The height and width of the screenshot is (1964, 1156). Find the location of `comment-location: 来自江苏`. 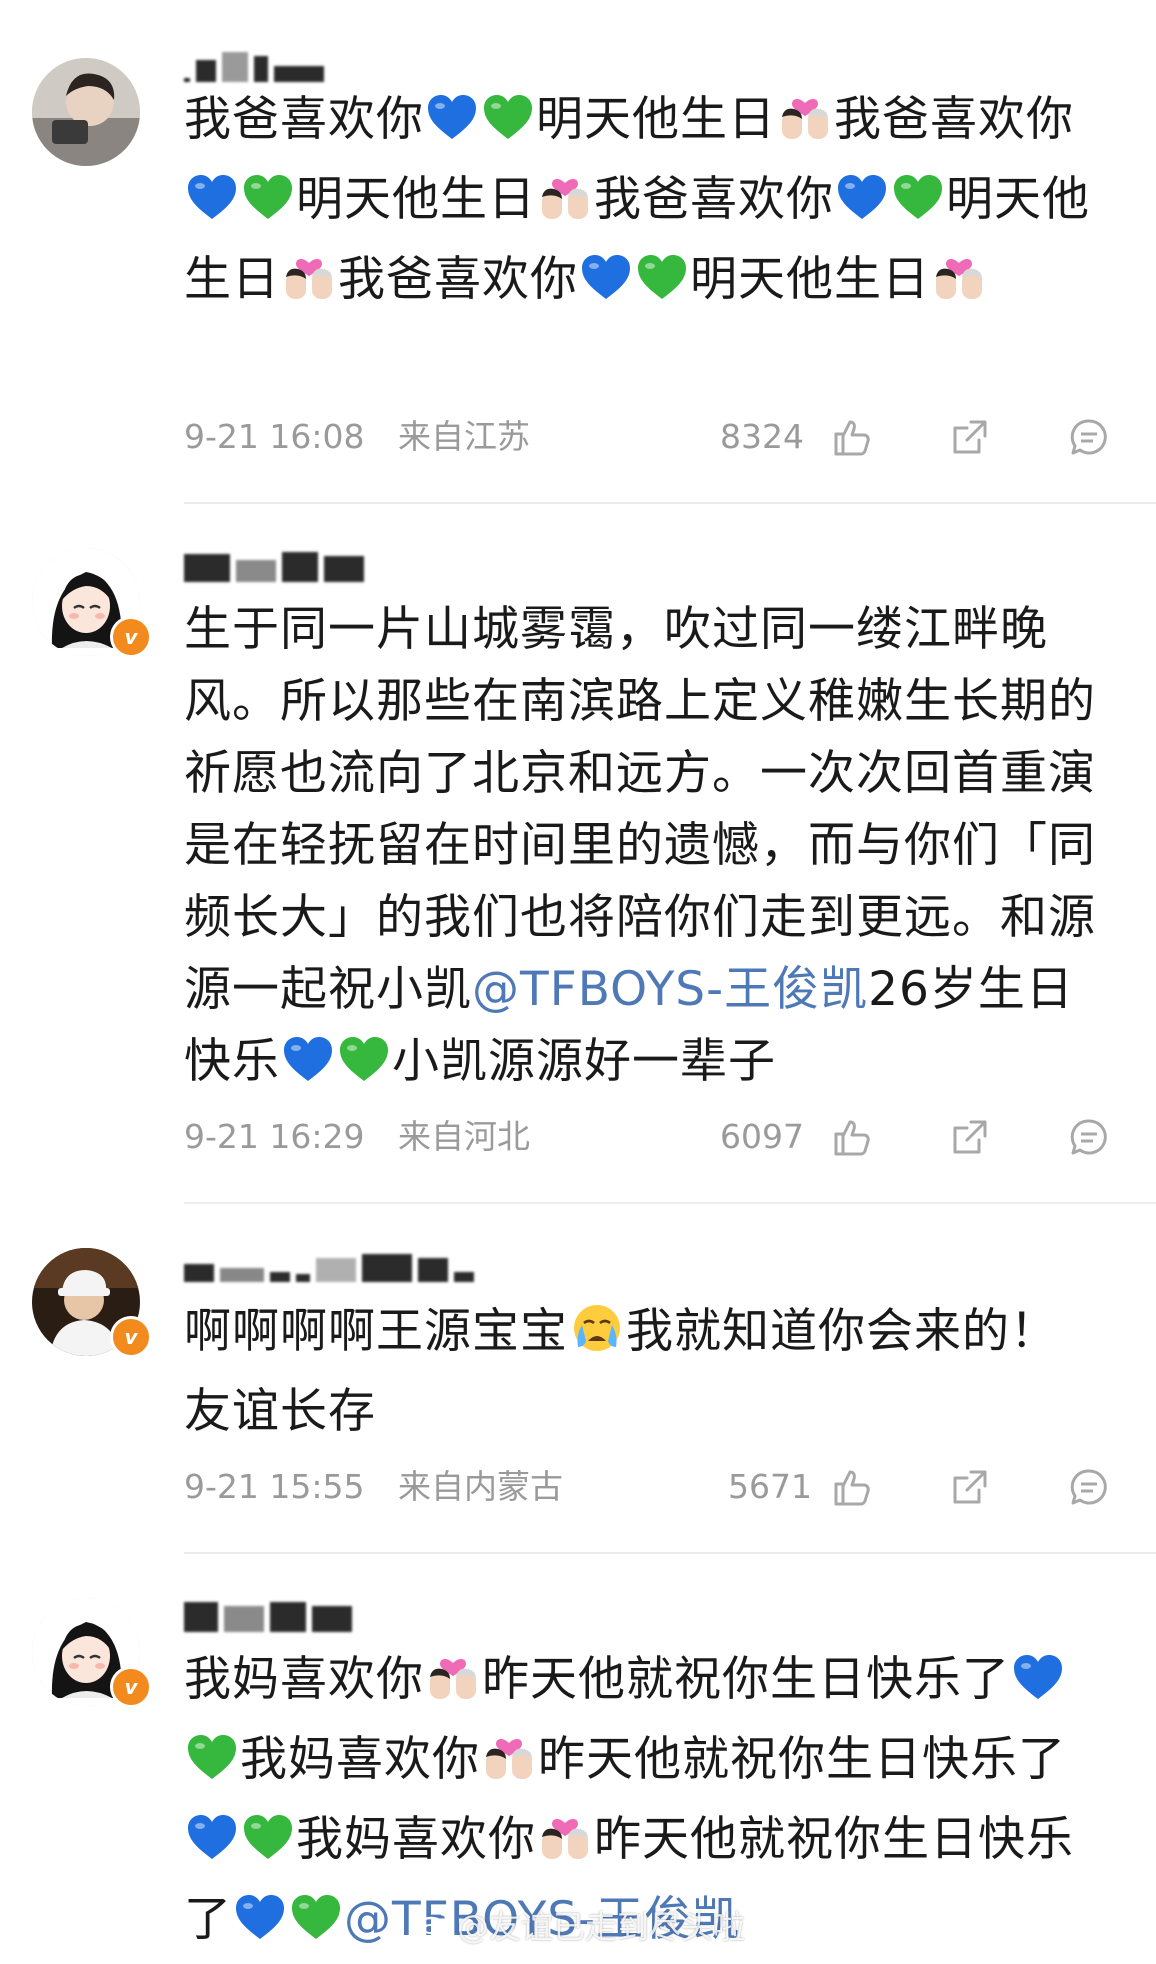

comment-location: 来自江苏 is located at coordinates (464, 436).